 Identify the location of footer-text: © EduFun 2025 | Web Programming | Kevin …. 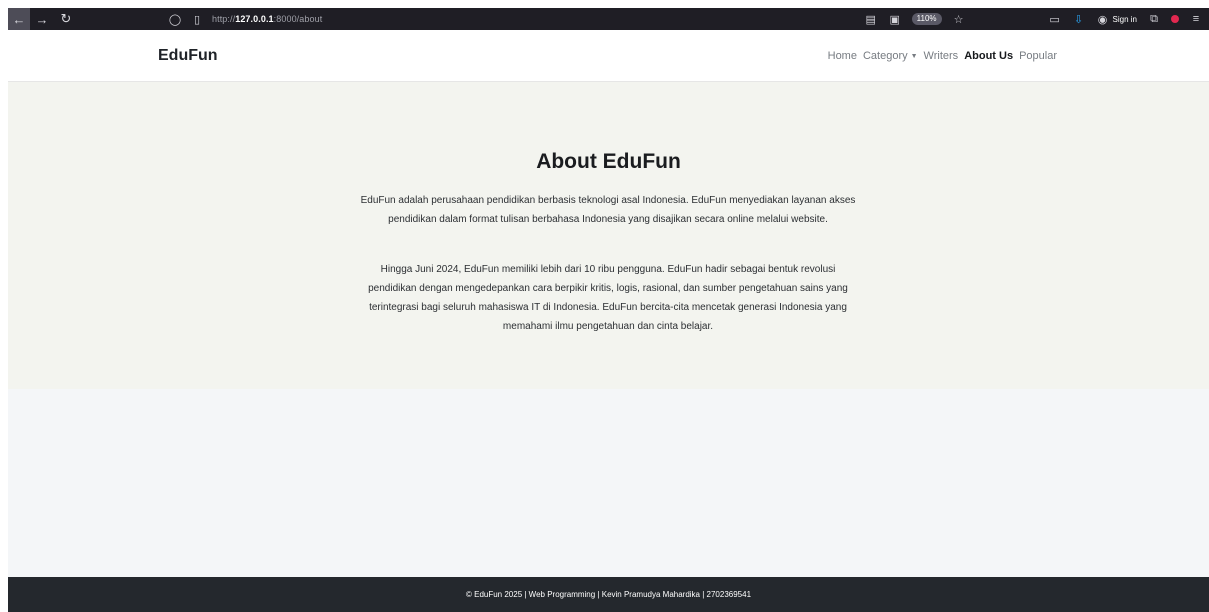
(608, 594).